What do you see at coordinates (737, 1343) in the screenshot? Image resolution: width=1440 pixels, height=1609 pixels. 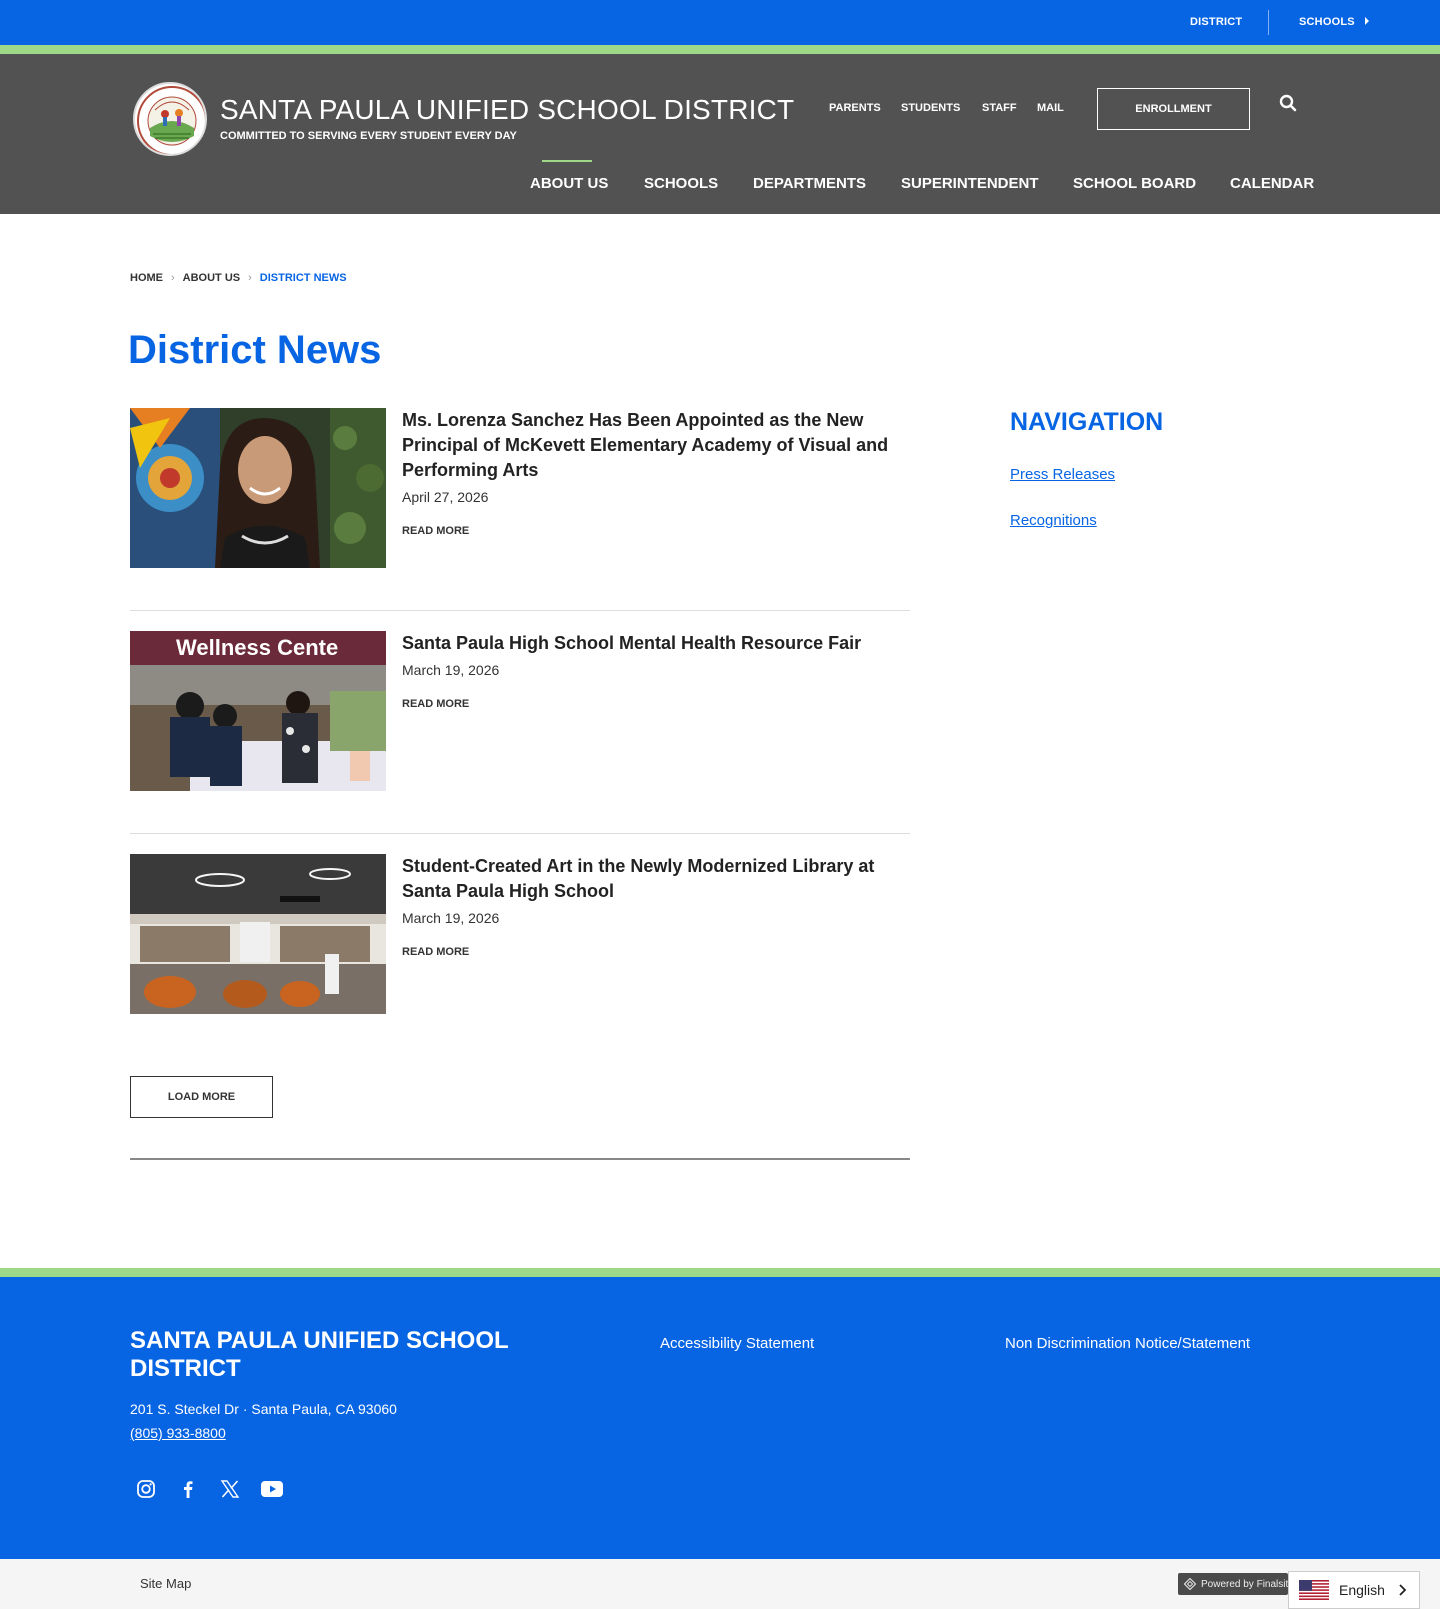 I see `footer-link-accessibility: Accessibility Statement` at bounding box center [737, 1343].